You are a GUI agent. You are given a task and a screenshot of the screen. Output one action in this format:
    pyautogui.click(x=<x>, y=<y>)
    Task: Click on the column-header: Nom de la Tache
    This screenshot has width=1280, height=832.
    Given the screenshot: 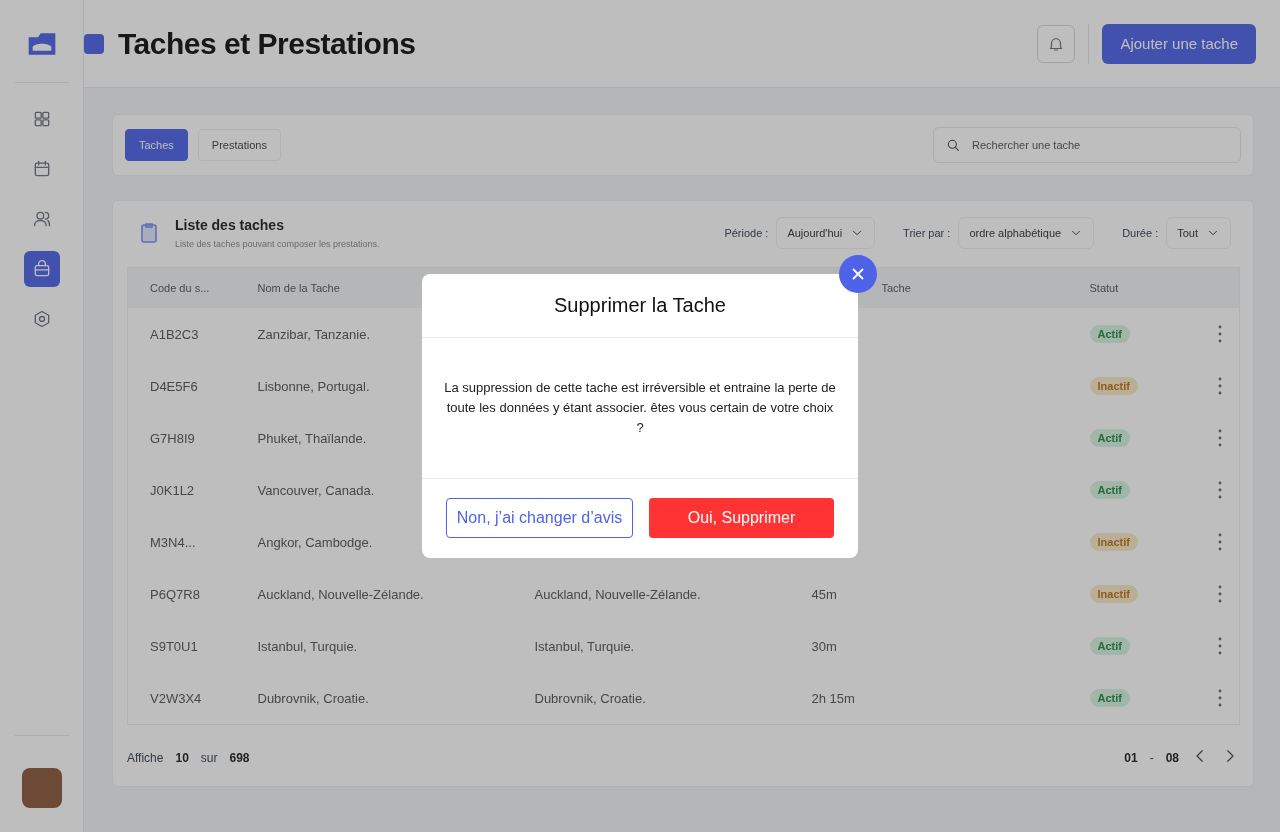 What is the action you would take?
    pyautogui.click(x=298, y=288)
    